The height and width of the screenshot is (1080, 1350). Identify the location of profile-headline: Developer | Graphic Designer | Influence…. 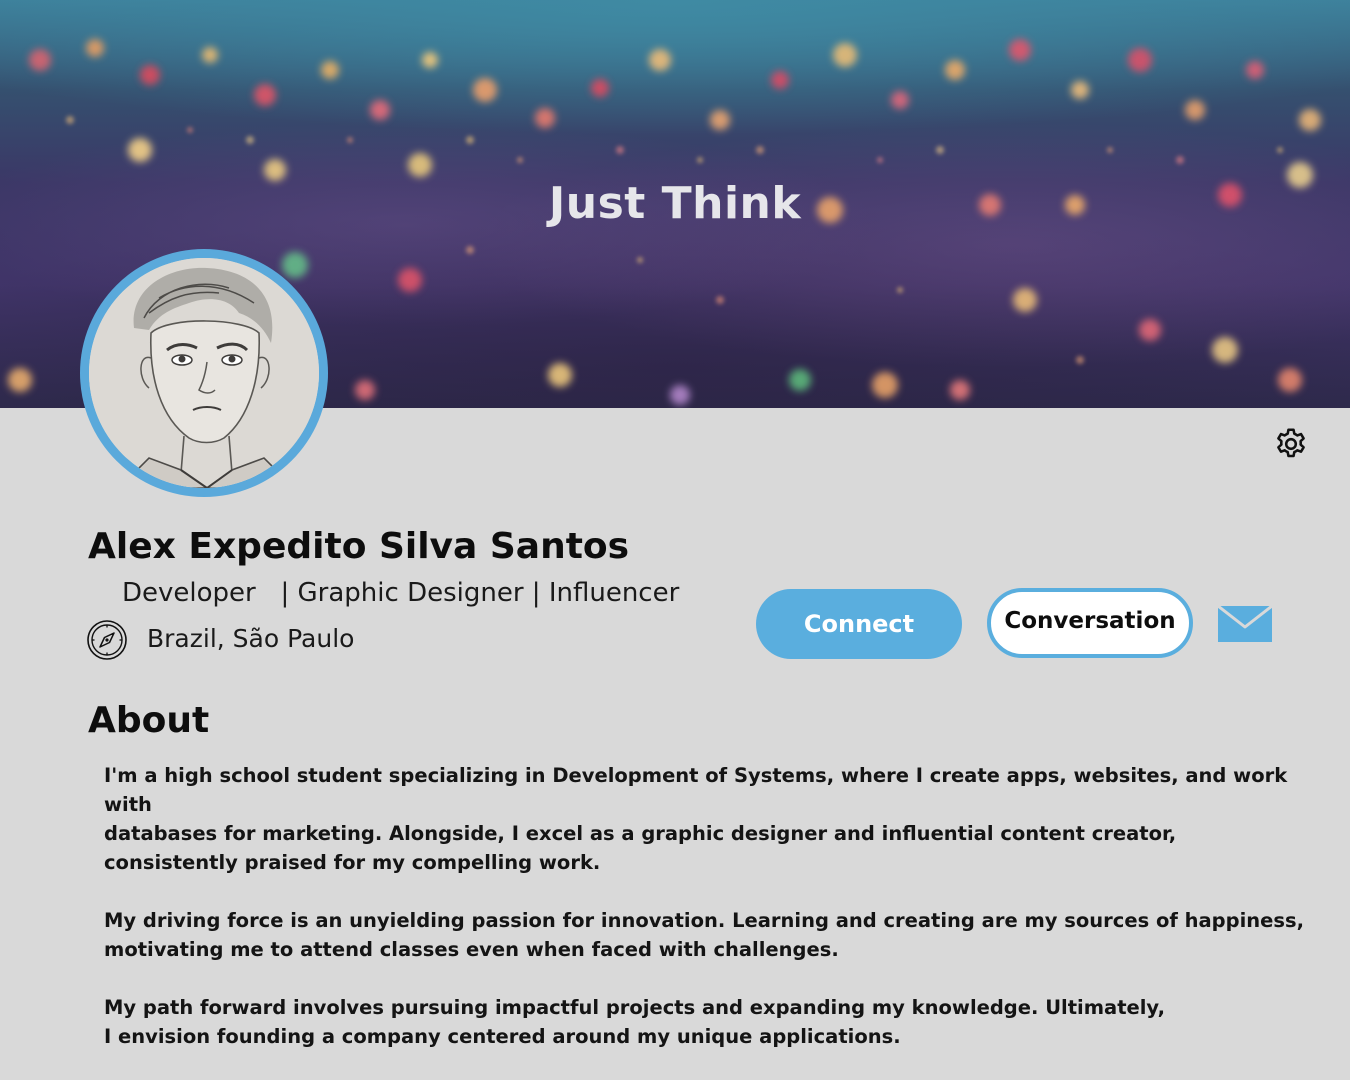
(401, 593).